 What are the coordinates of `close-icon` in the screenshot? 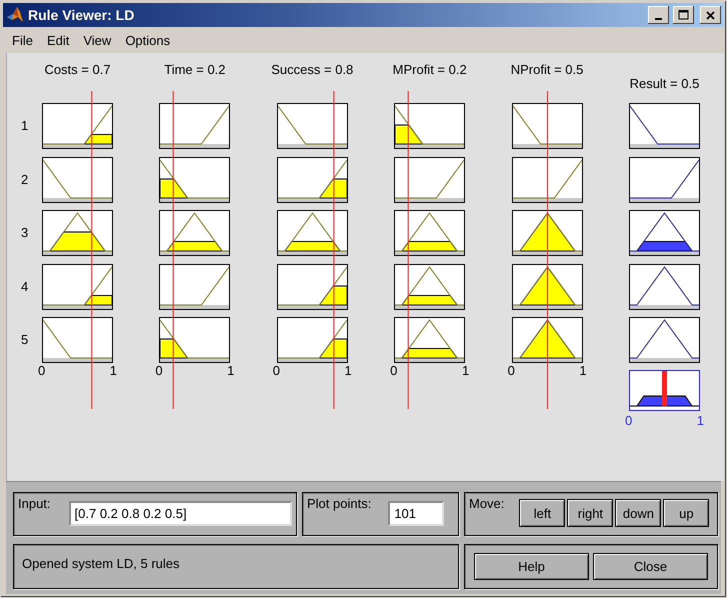 It's located at (711, 15).